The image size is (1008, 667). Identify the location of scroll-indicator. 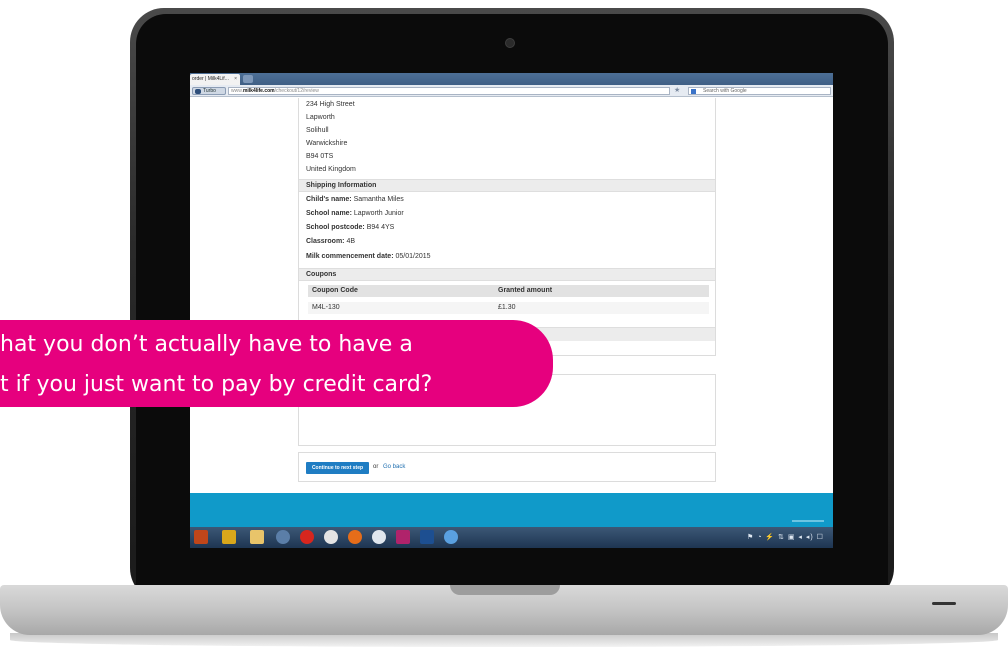
(808, 521).